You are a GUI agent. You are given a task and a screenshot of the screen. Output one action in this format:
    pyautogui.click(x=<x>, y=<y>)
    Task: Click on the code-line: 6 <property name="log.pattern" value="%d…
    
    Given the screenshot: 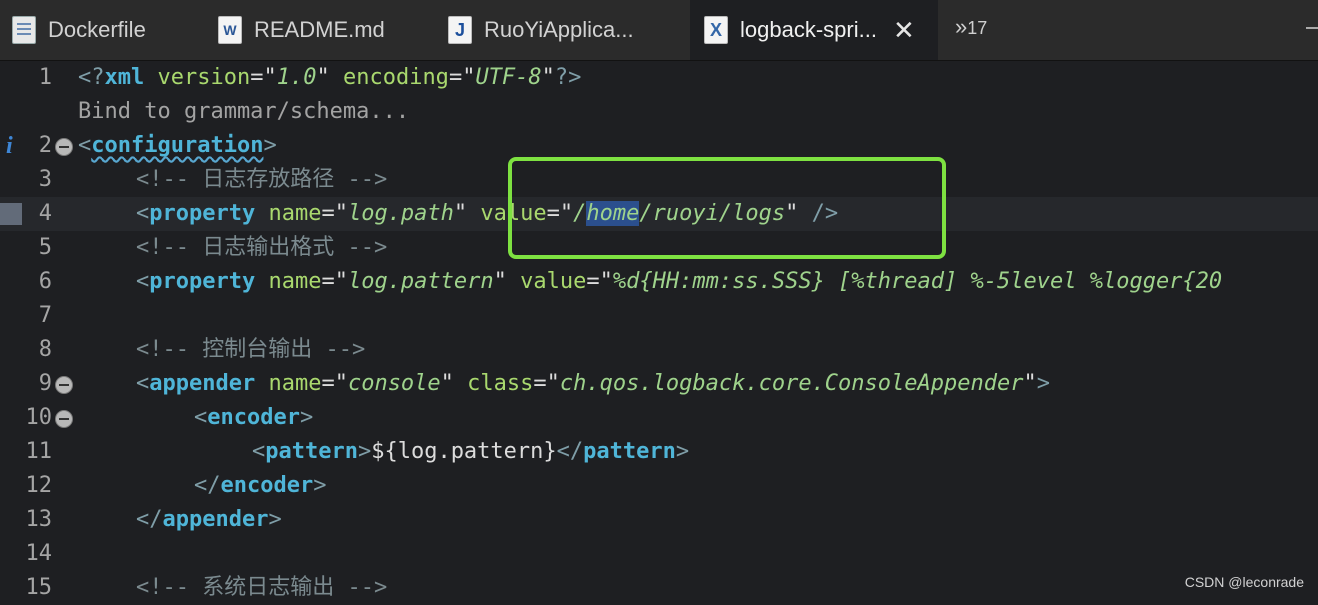 What is the action you would take?
    pyautogui.click(x=659, y=282)
    